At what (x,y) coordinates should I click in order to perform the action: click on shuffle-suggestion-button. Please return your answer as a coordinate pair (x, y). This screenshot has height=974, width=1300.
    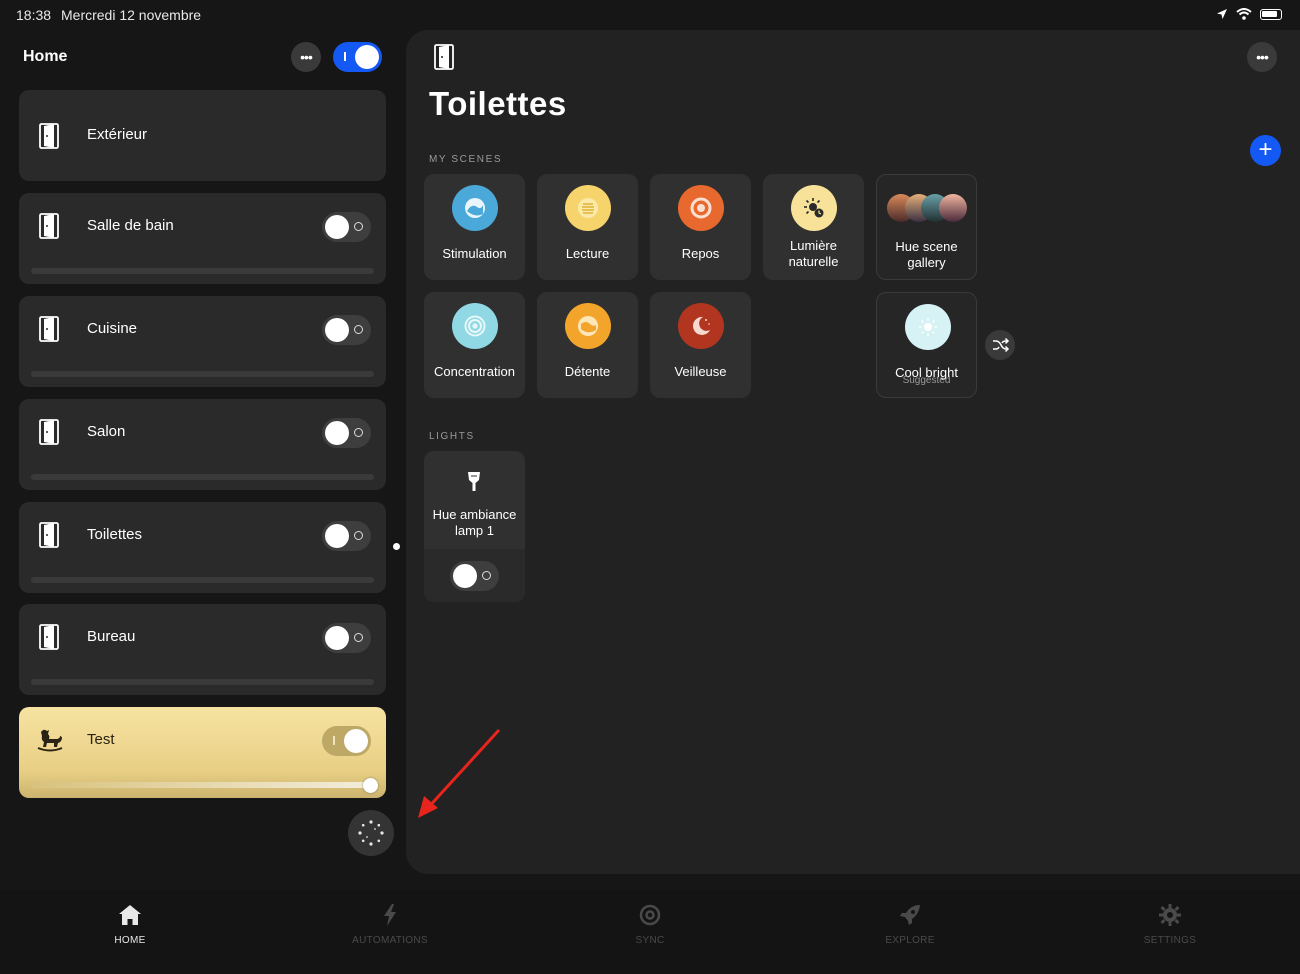
    Looking at the image, I should click on (1000, 345).